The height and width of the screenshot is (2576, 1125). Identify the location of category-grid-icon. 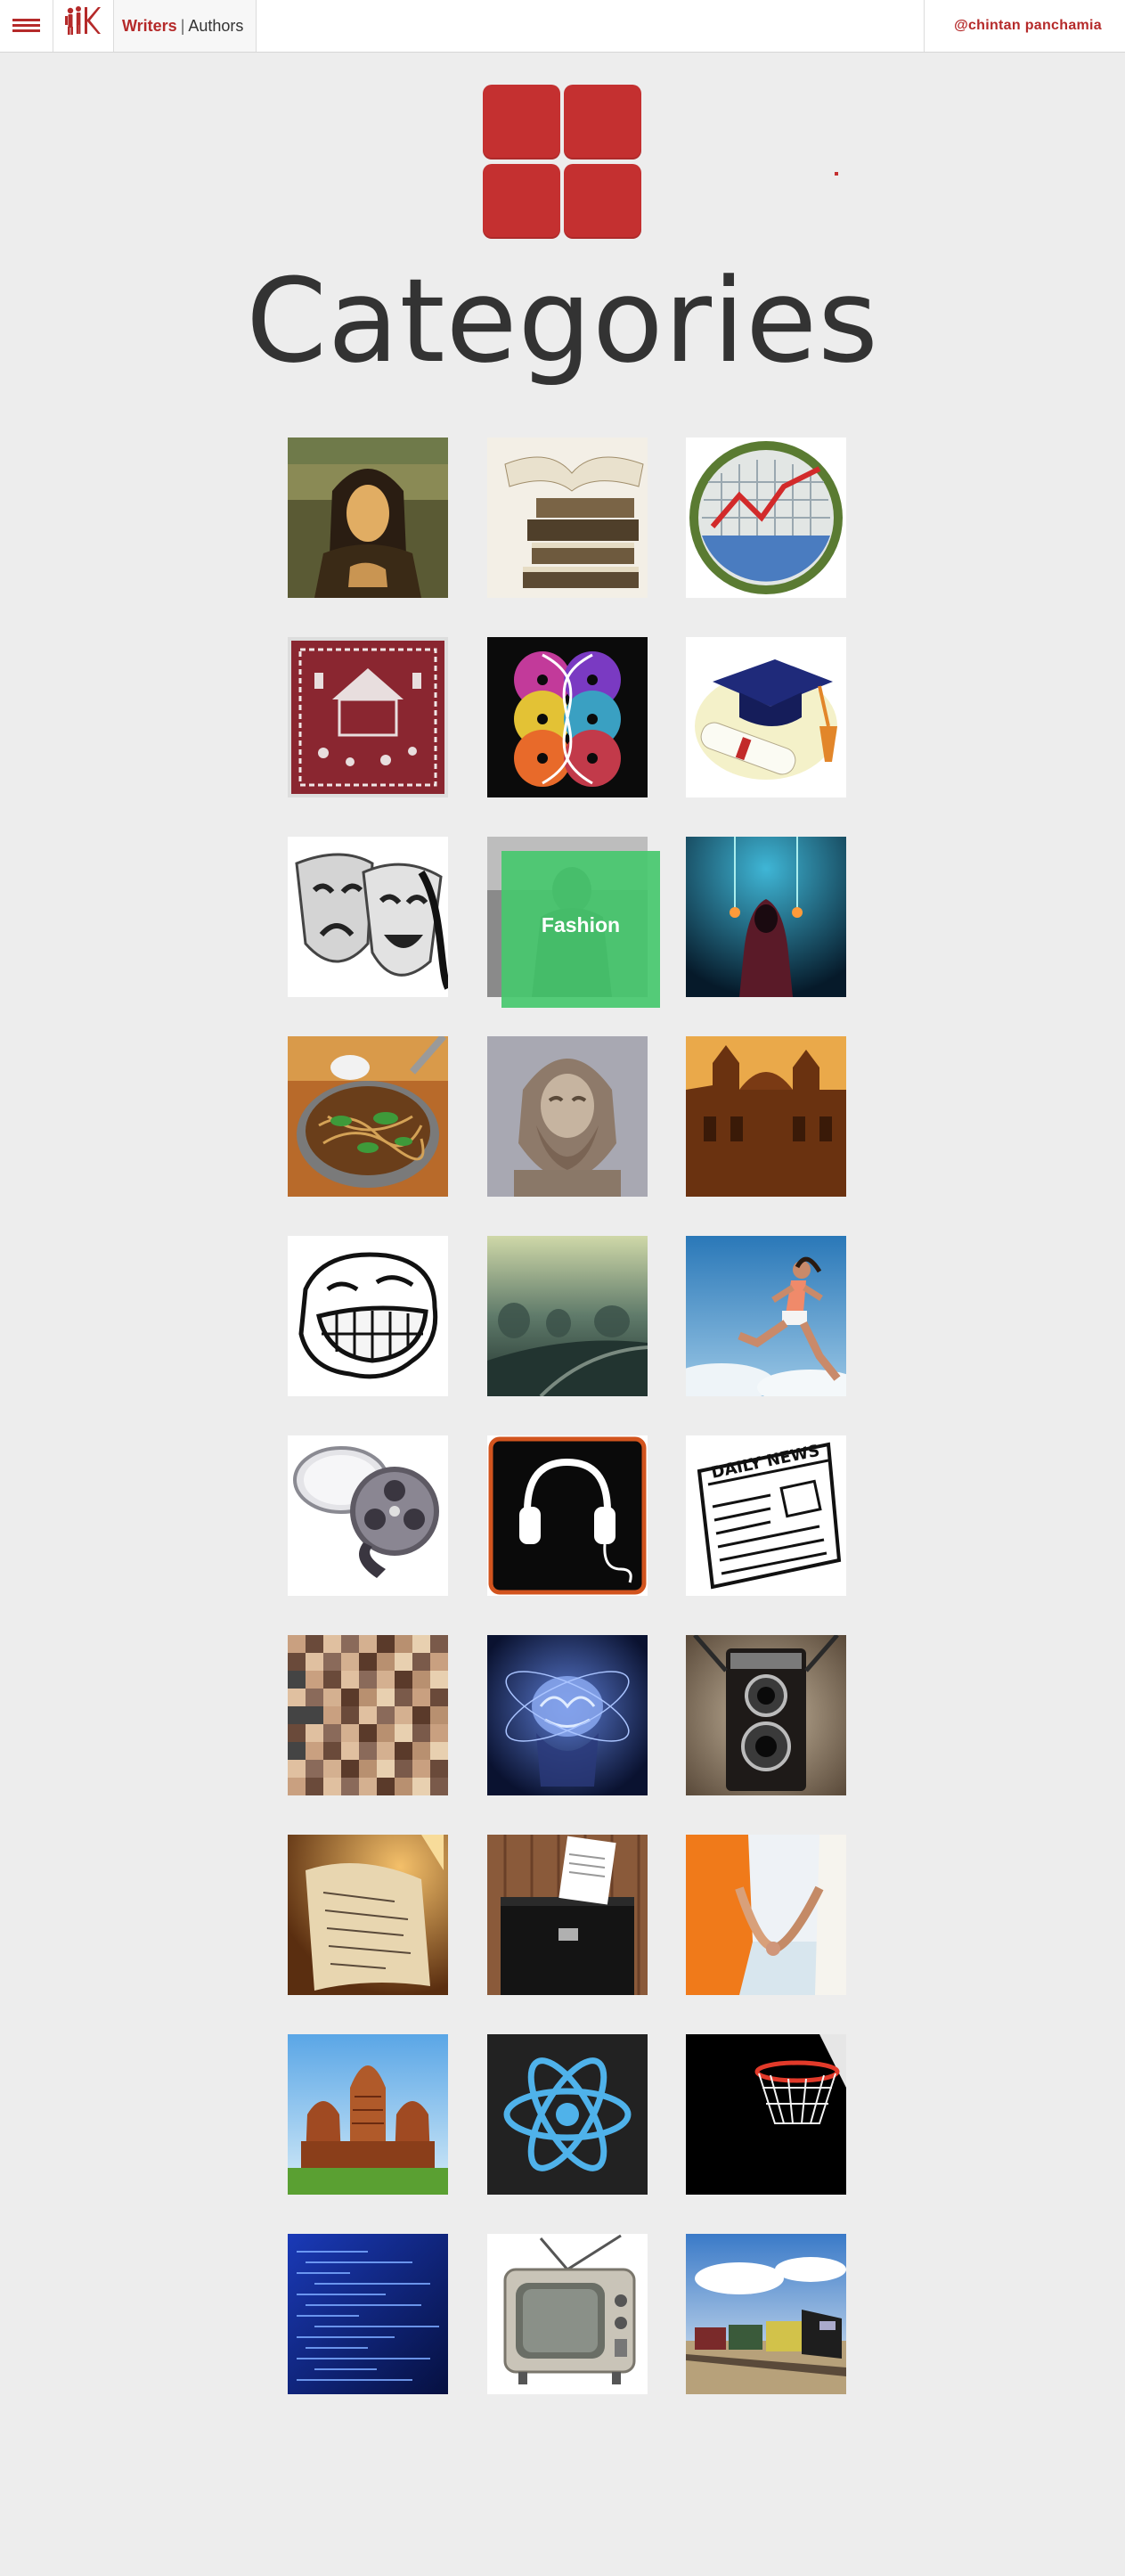
(563, 162).